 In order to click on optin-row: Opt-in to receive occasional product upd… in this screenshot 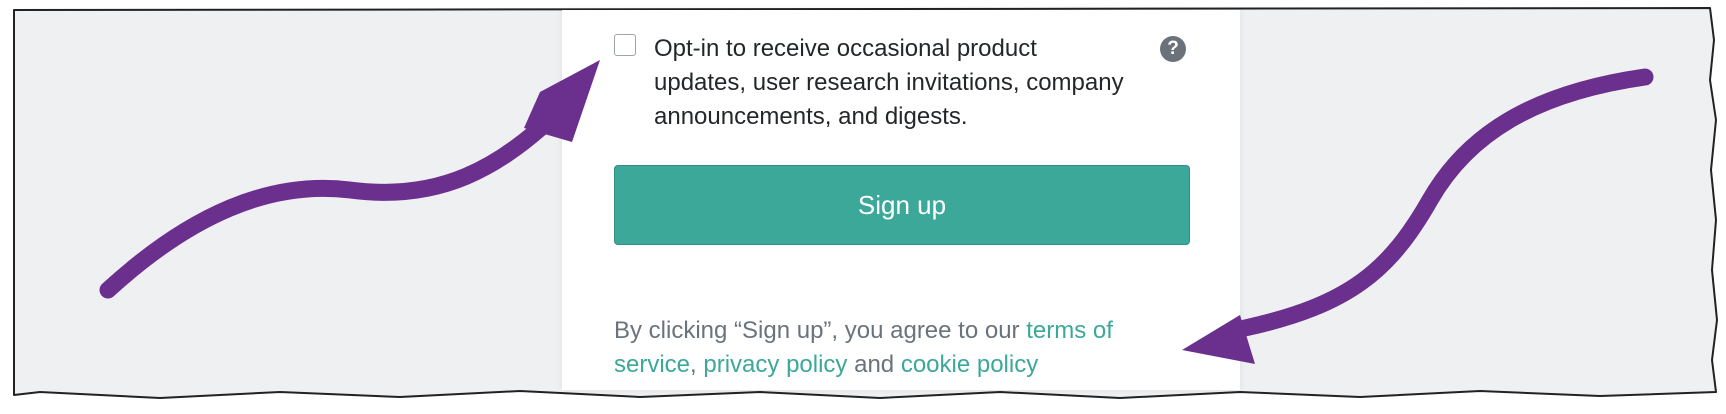, I will do `click(904, 87)`.